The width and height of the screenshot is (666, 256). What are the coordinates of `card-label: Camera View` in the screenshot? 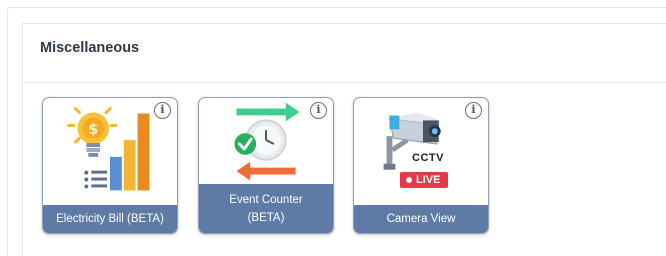 It's located at (421, 219).